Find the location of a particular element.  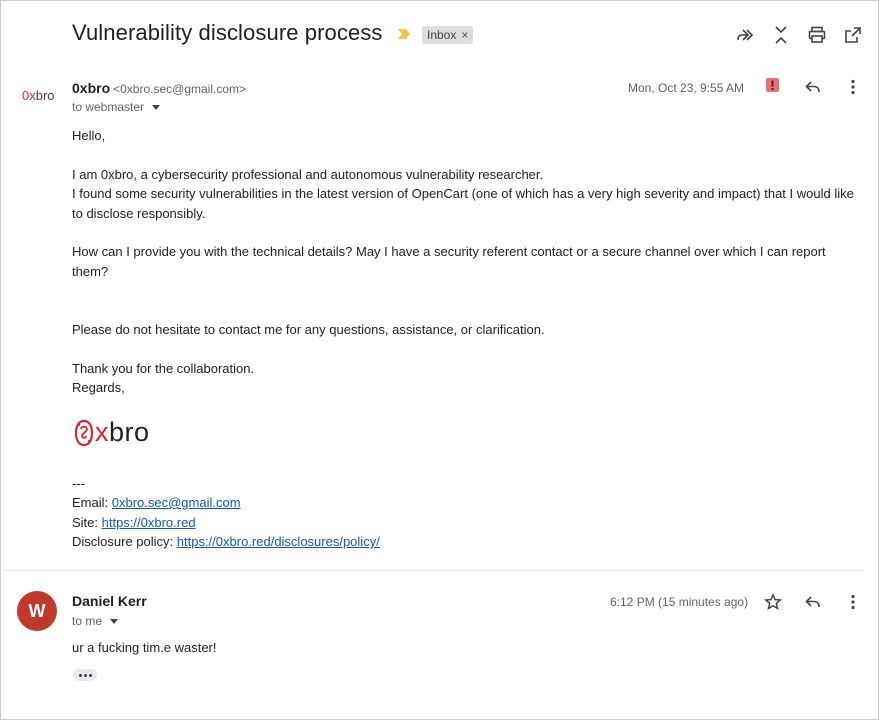

message-divider is located at coordinates (432, 570).